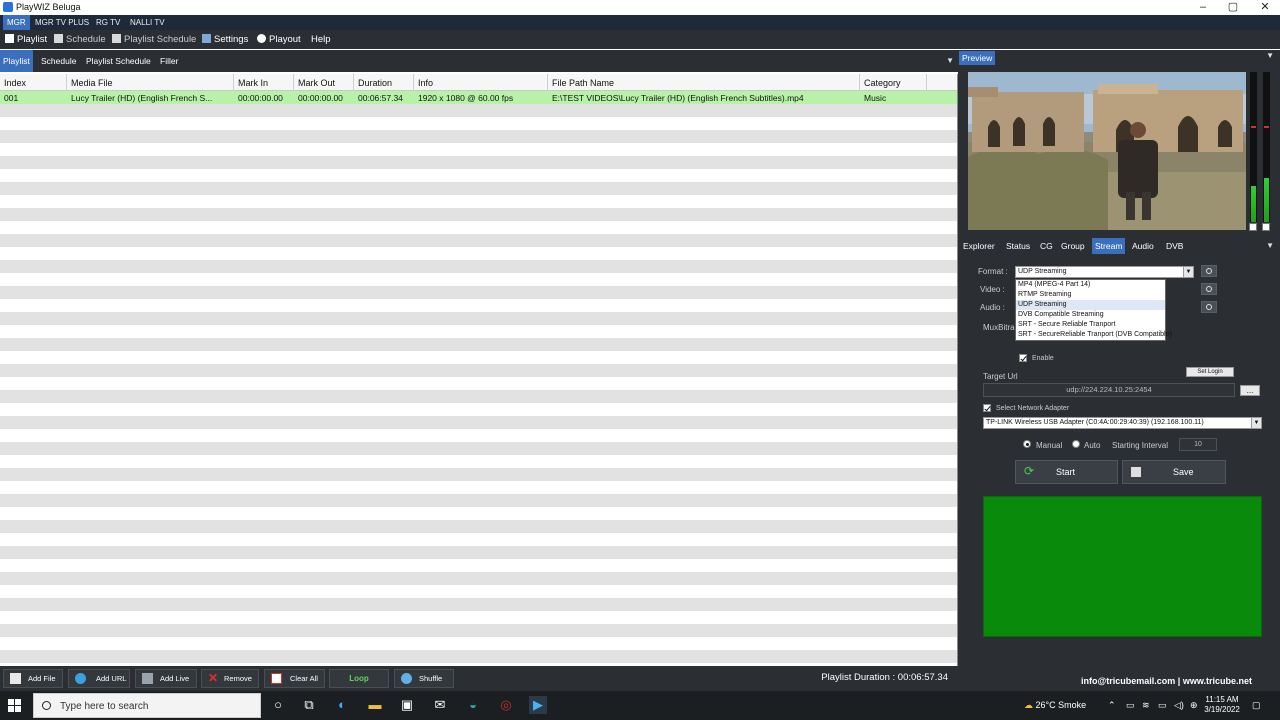 The image size is (1280, 720). Describe the element at coordinates (1174, 472) in the screenshot. I see `save-button: Save` at that location.